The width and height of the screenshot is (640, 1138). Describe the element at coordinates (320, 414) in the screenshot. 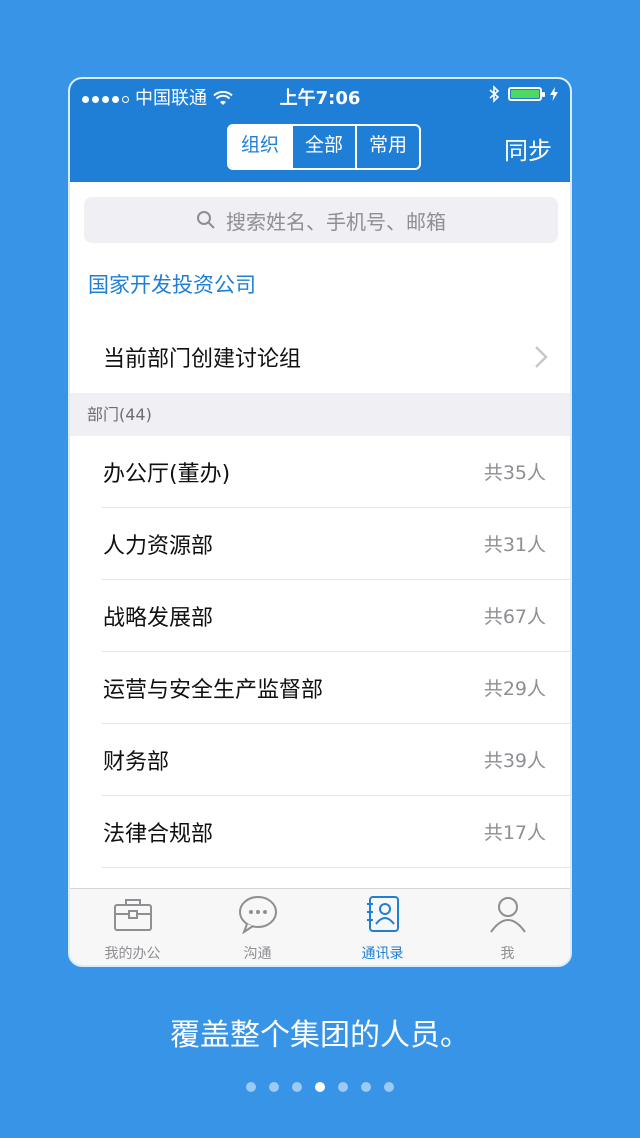

I see `section-header: 部门(44)` at that location.